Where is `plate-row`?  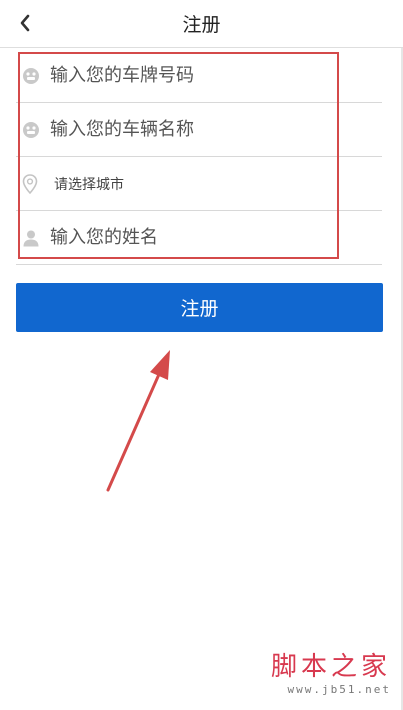 plate-row is located at coordinates (199, 76).